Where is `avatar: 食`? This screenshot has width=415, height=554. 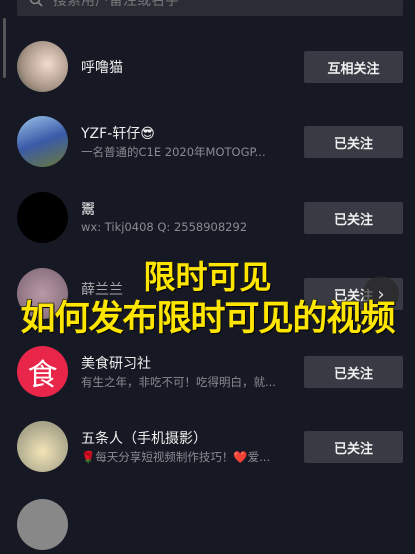
avatar: 食 is located at coordinates (42, 371).